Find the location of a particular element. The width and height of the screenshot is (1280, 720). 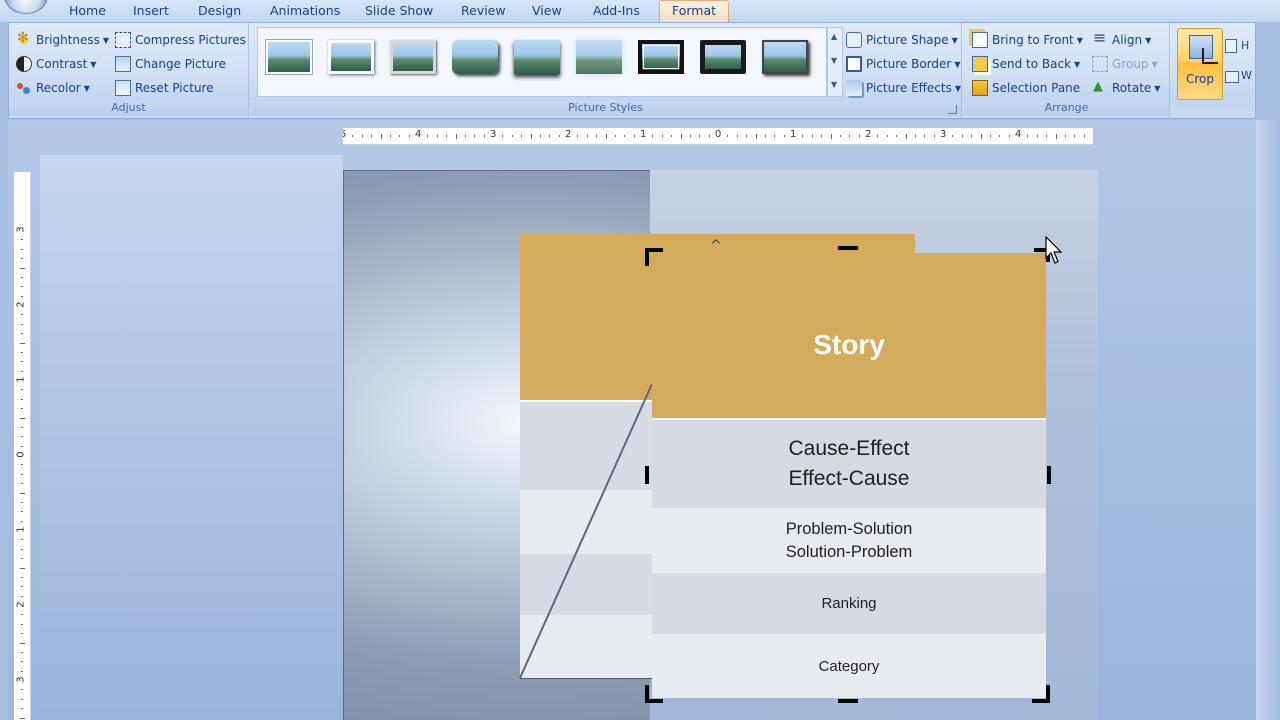

table-cell-line: Problem-Solution is located at coordinates (849, 528).